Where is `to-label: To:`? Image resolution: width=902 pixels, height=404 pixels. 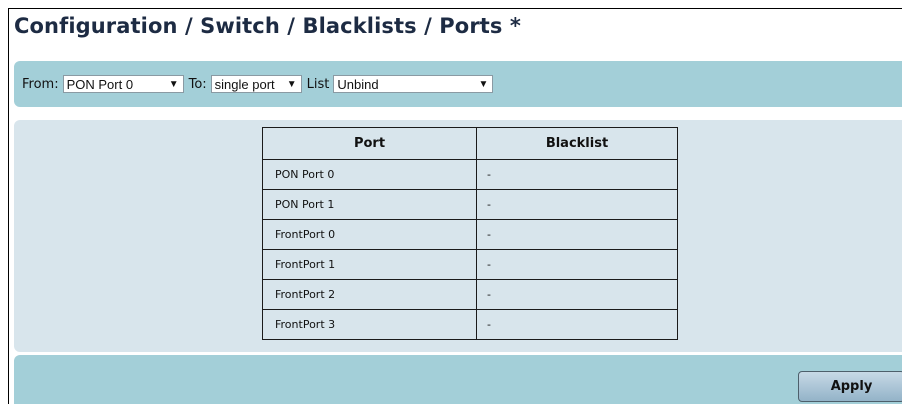 to-label: To: is located at coordinates (197, 84).